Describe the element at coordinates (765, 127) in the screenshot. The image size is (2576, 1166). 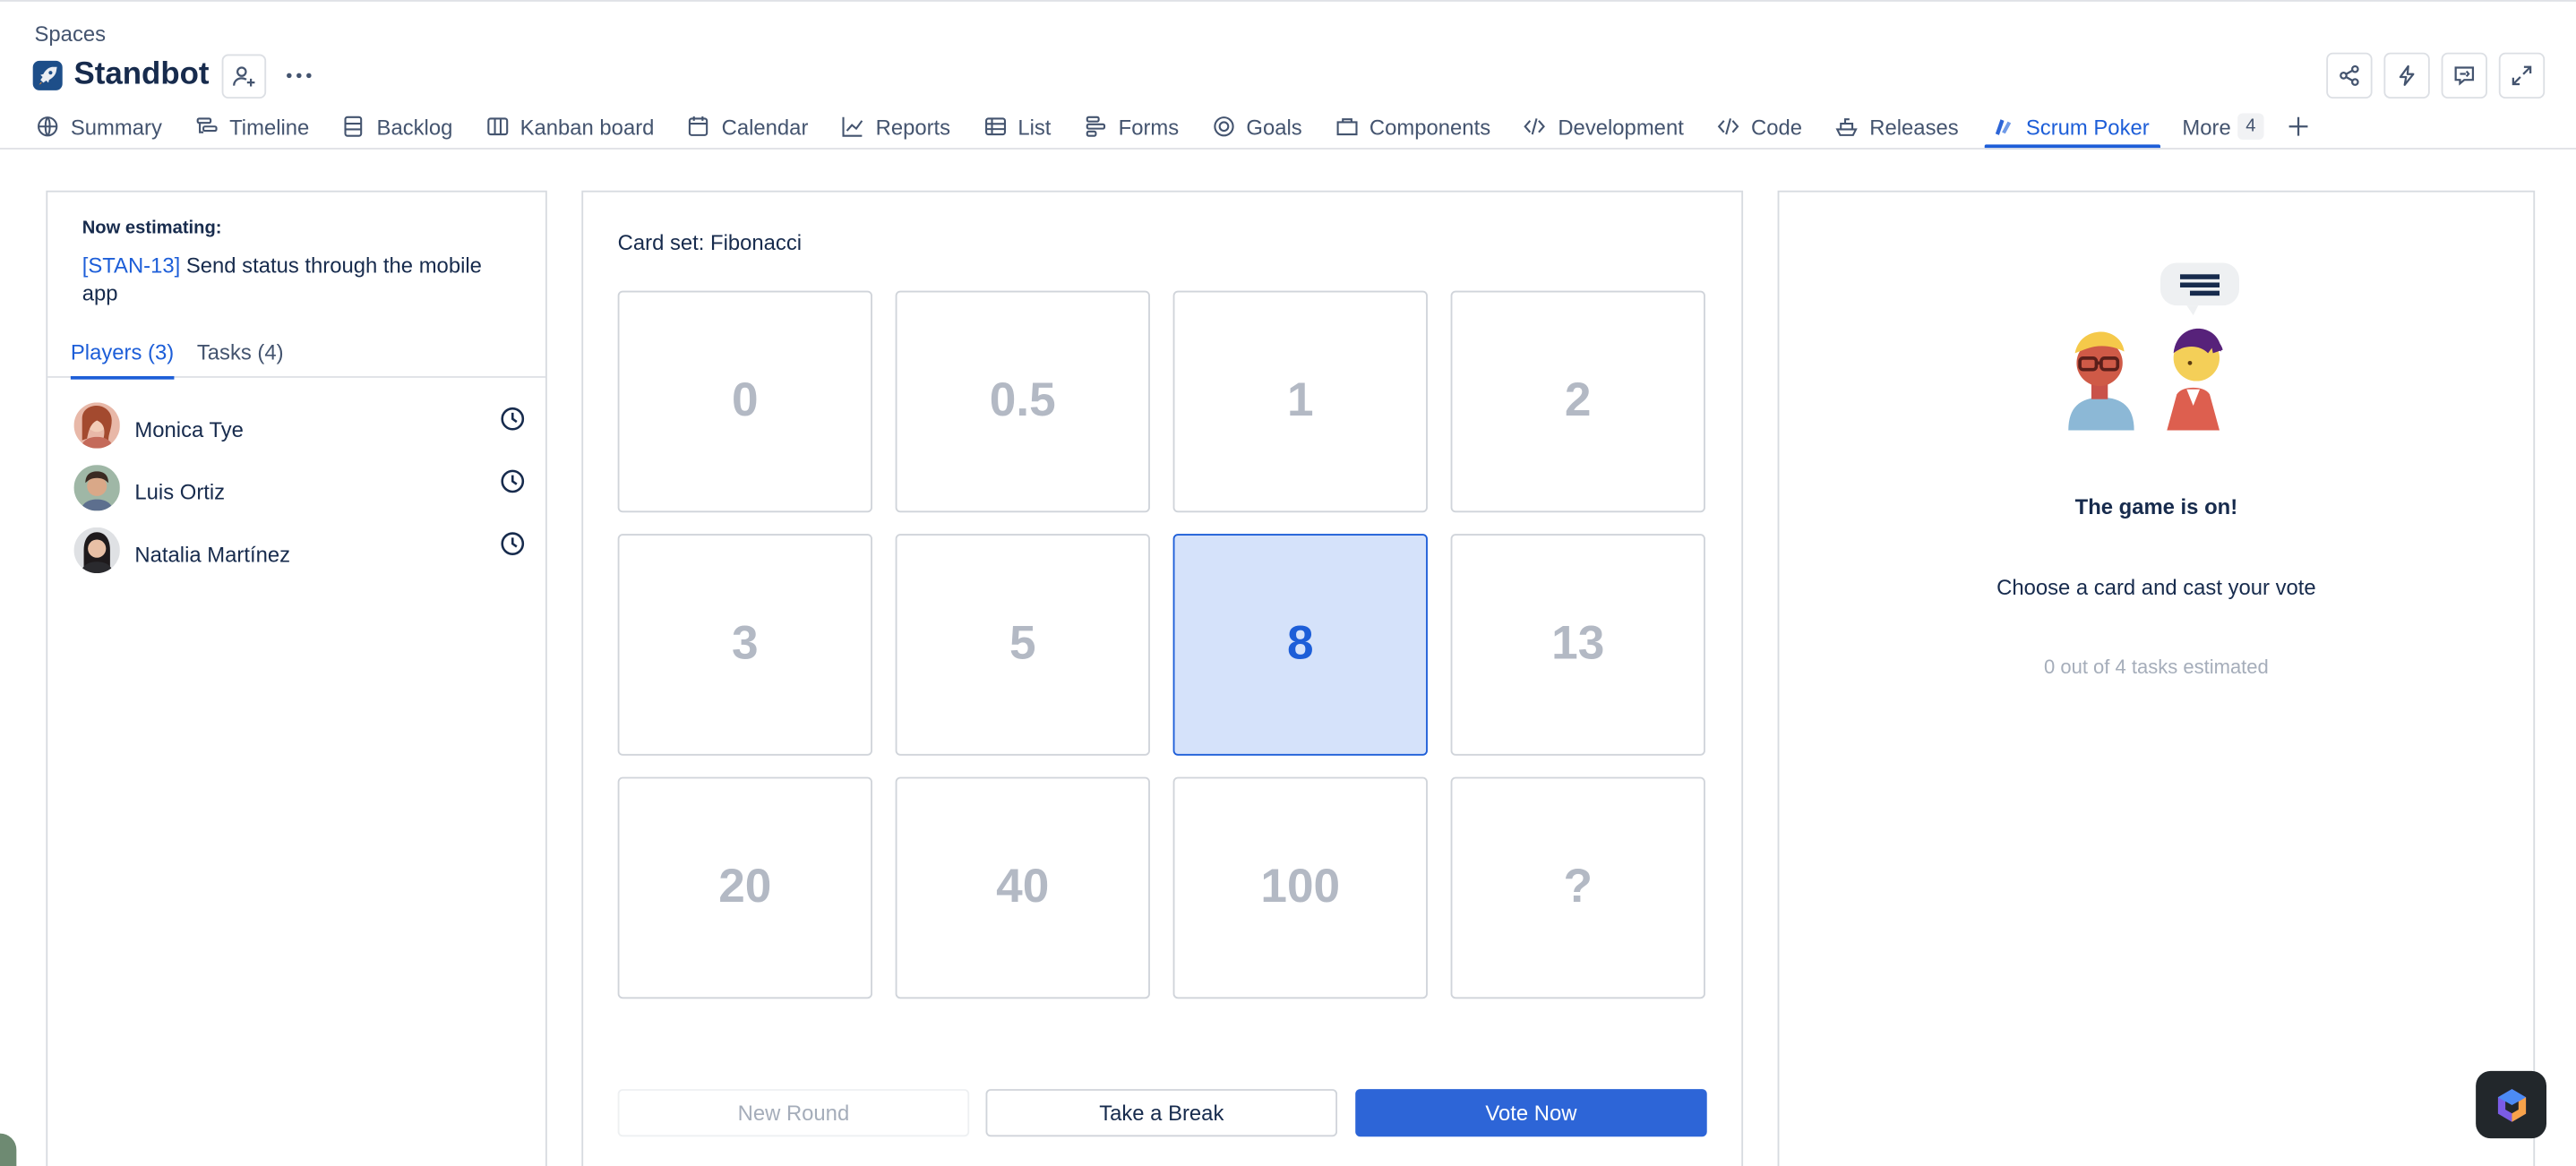
I see `tab-label: Calendar` at that location.